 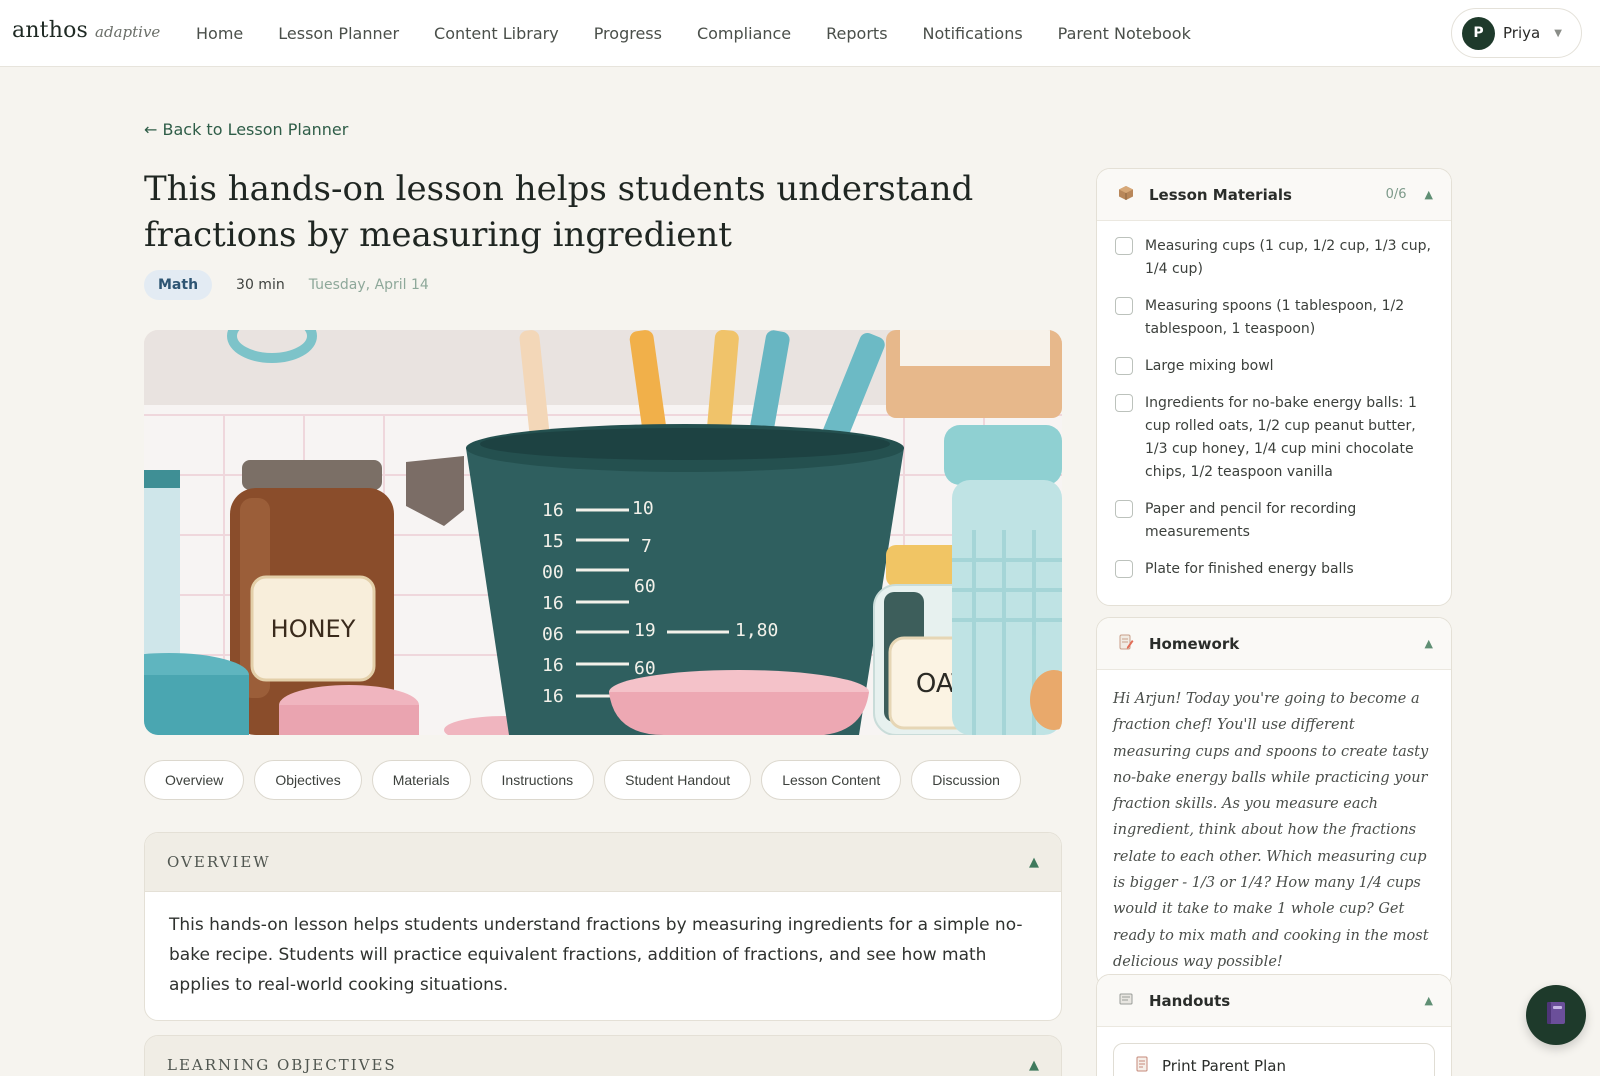 I want to click on objectives-section-header: LEARNING OBJECTIVES ▲, so click(x=603, y=1056).